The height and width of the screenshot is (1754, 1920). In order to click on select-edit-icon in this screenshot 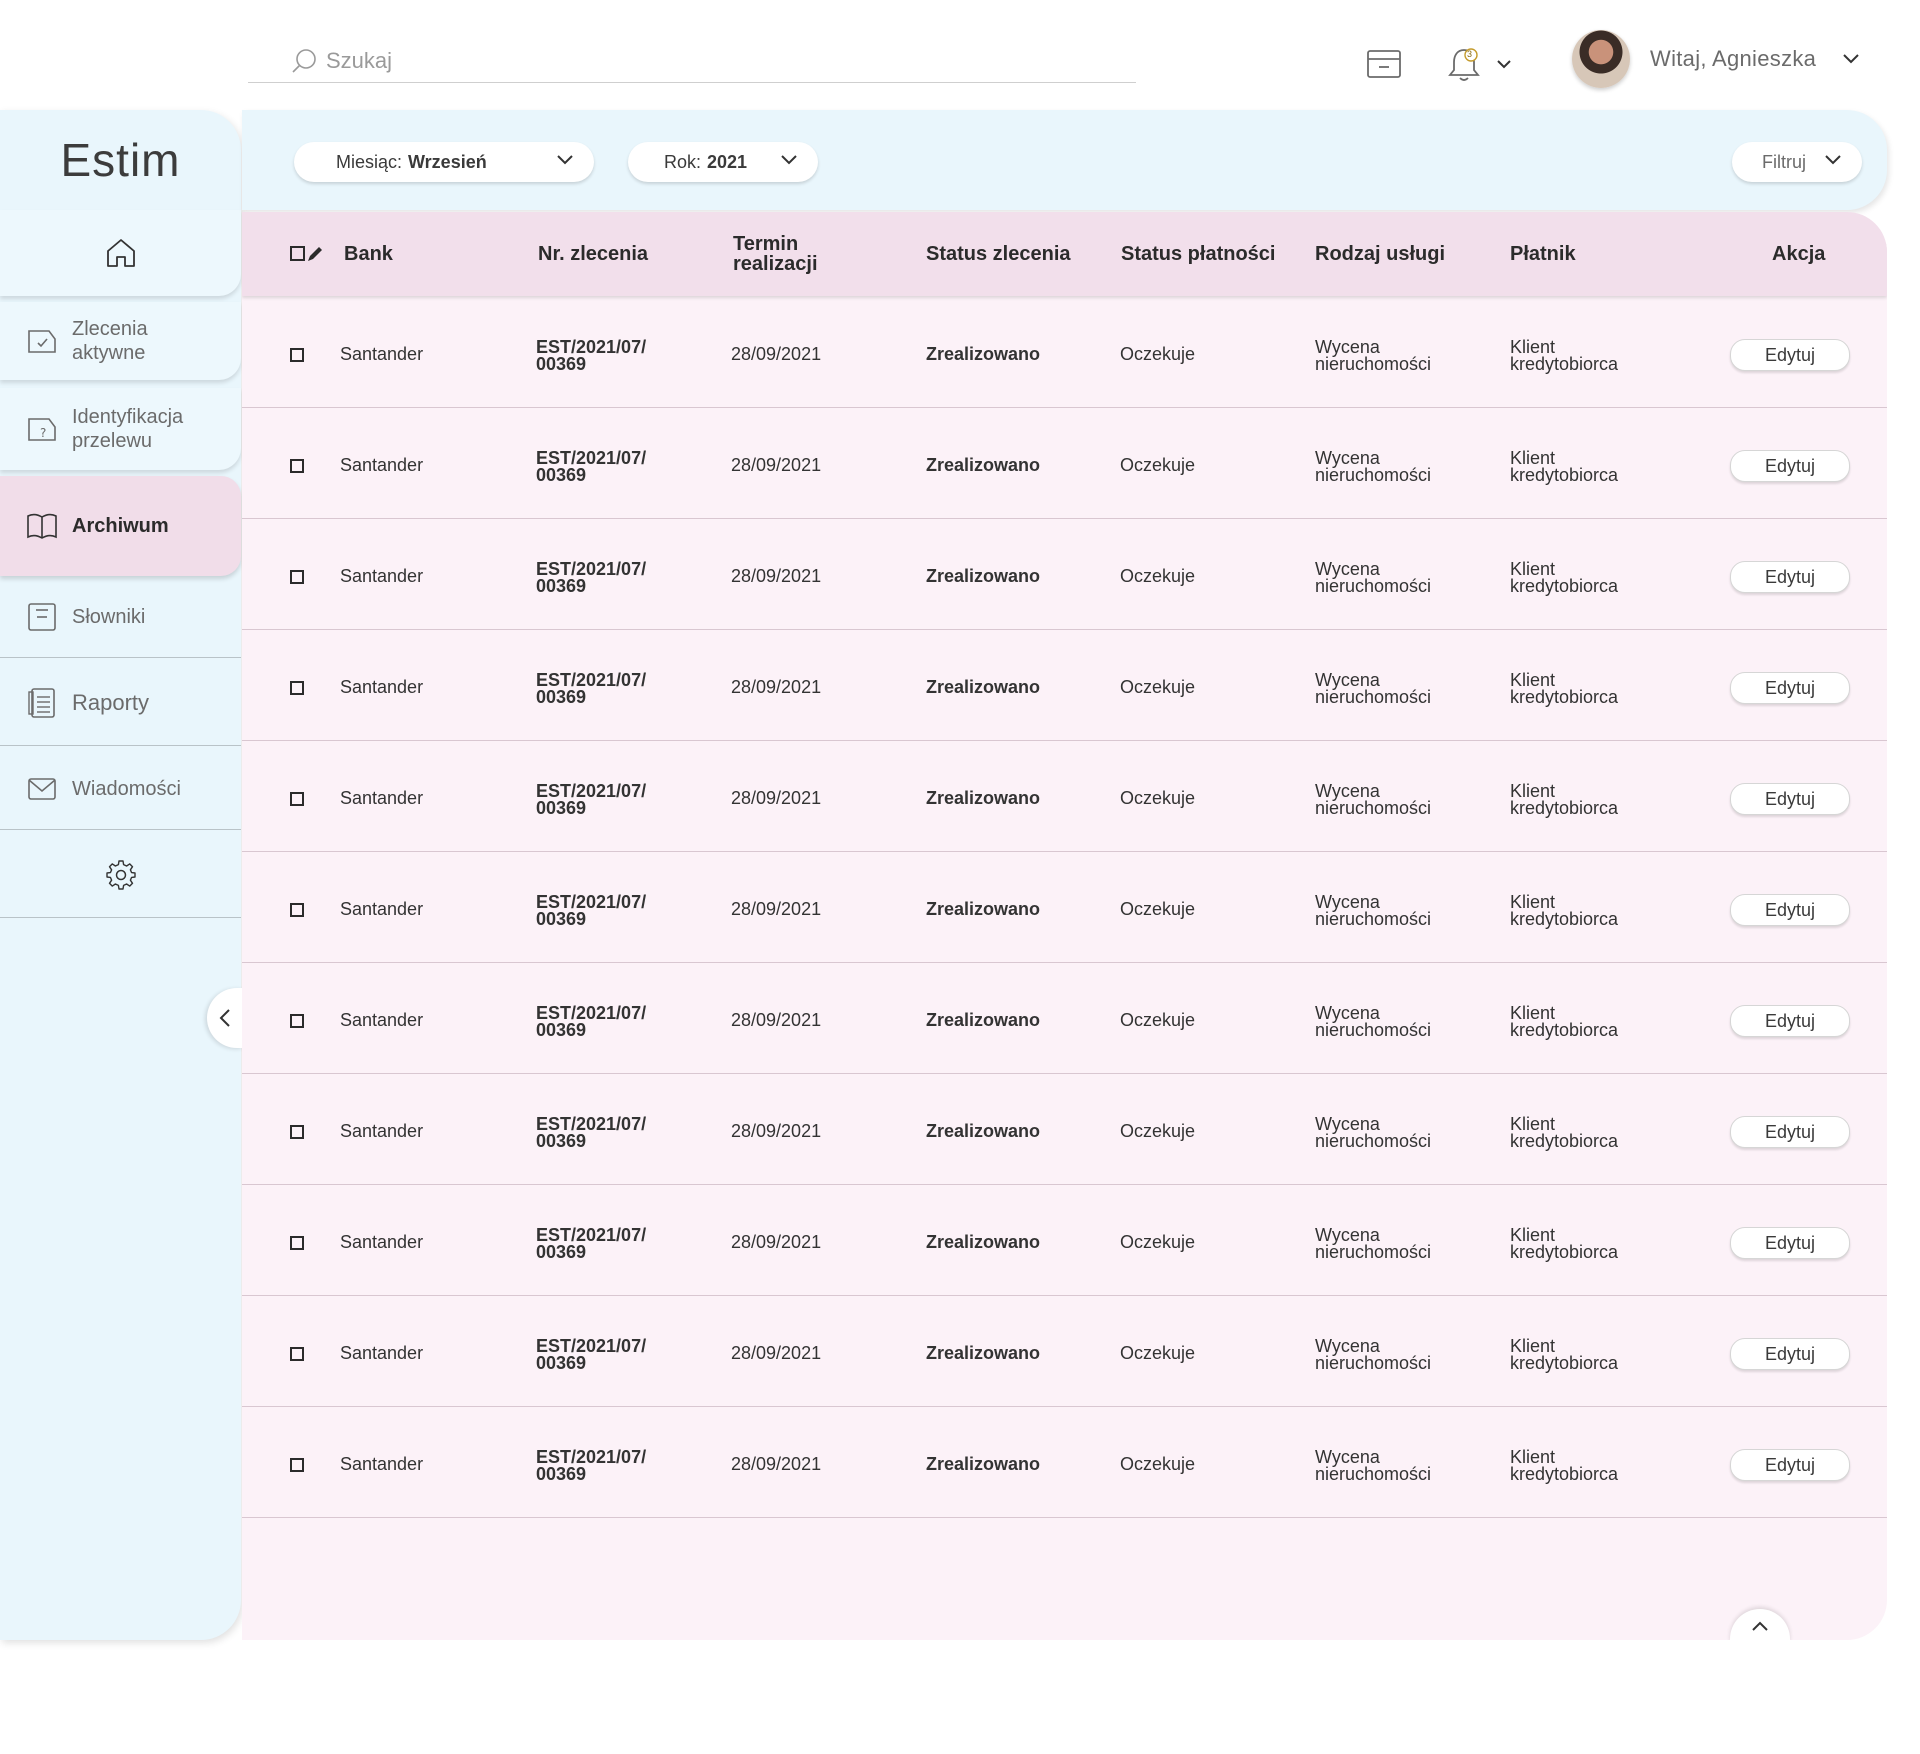, I will do `click(308, 254)`.